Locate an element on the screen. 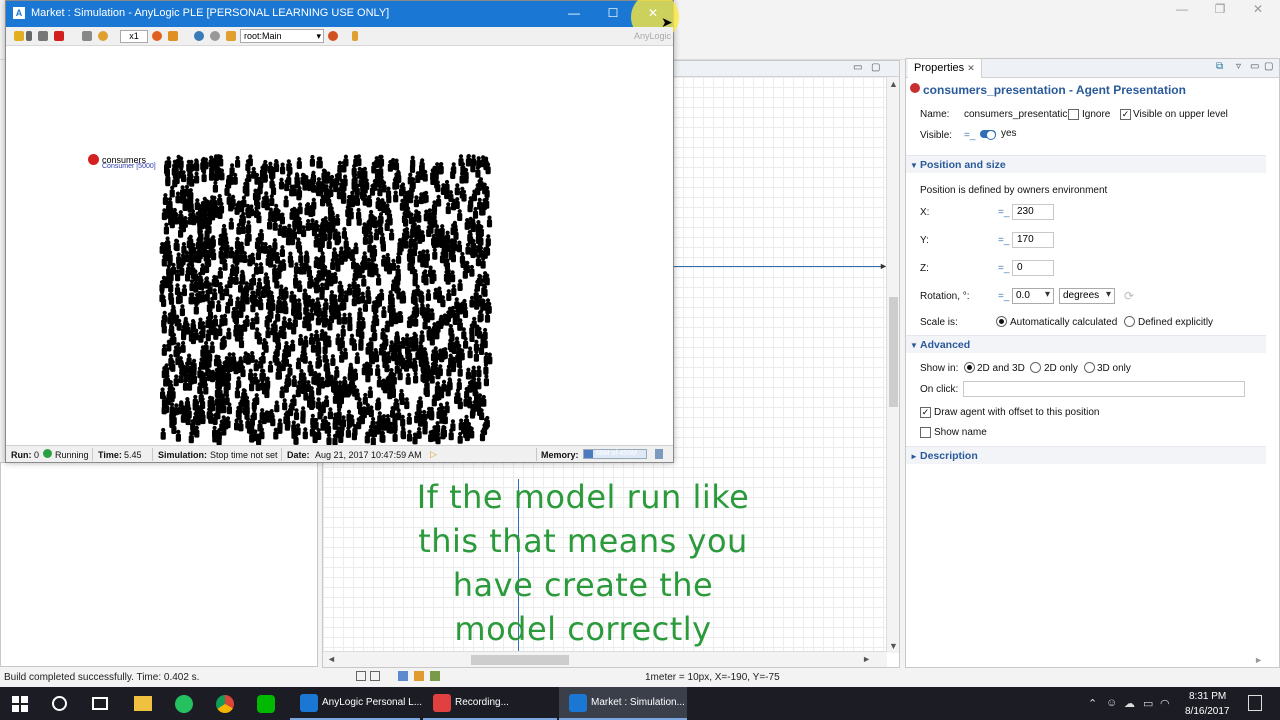 The width and height of the screenshot is (1280, 720). ignore-checkbox is located at coordinates (1073, 114).